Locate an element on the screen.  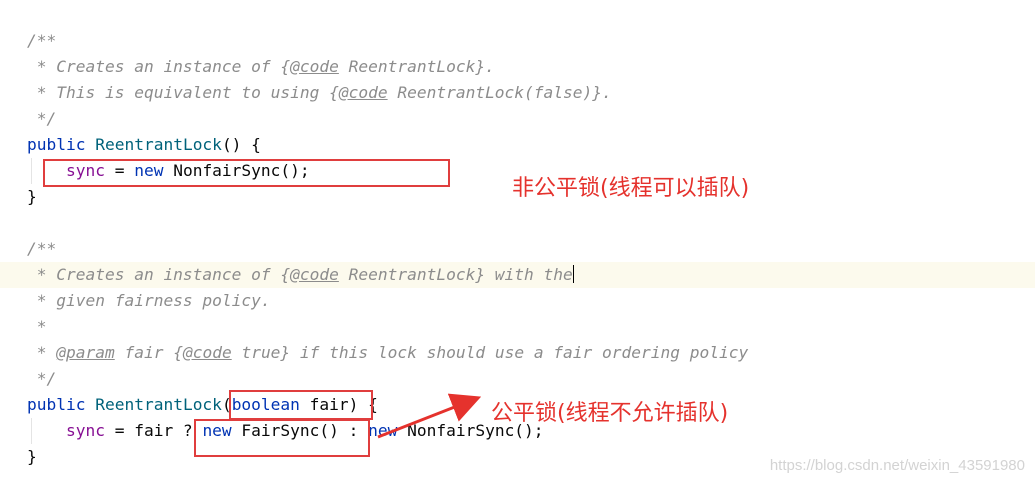
nonfair-lock-annotation: 非公平锁(线程可以插队) is located at coordinates (631, 188).